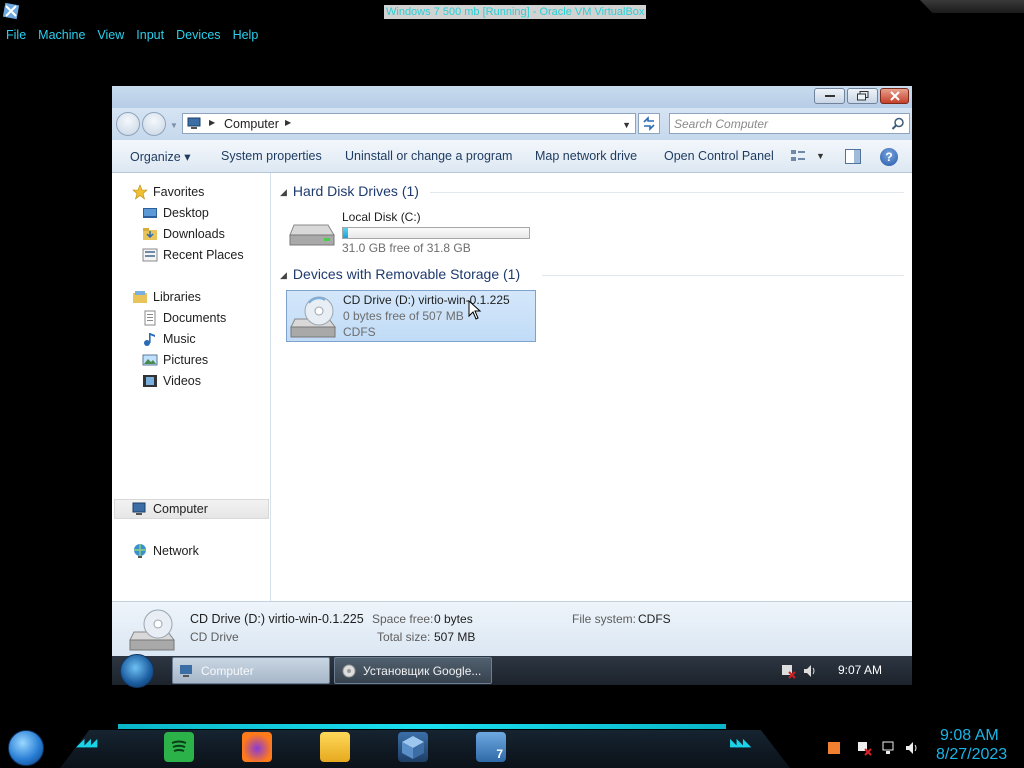 Image resolution: width=1024 pixels, height=768 pixels. I want to click on menu-machine: Machine, so click(61, 35).